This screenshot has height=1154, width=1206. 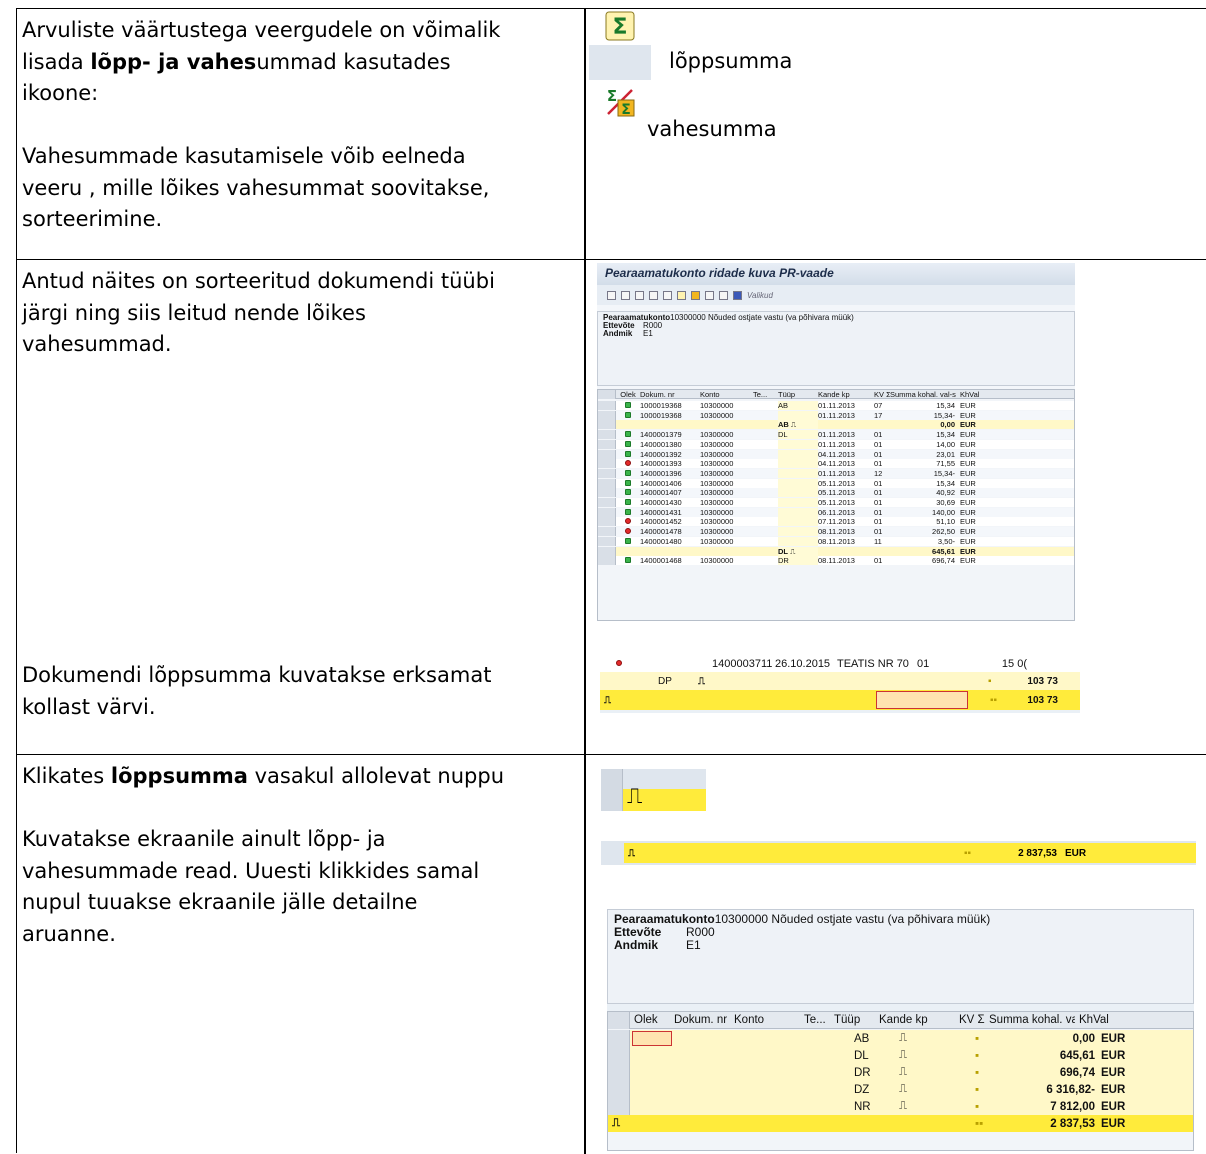 I want to click on toolbar-options: Valikud, so click(x=760, y=295).